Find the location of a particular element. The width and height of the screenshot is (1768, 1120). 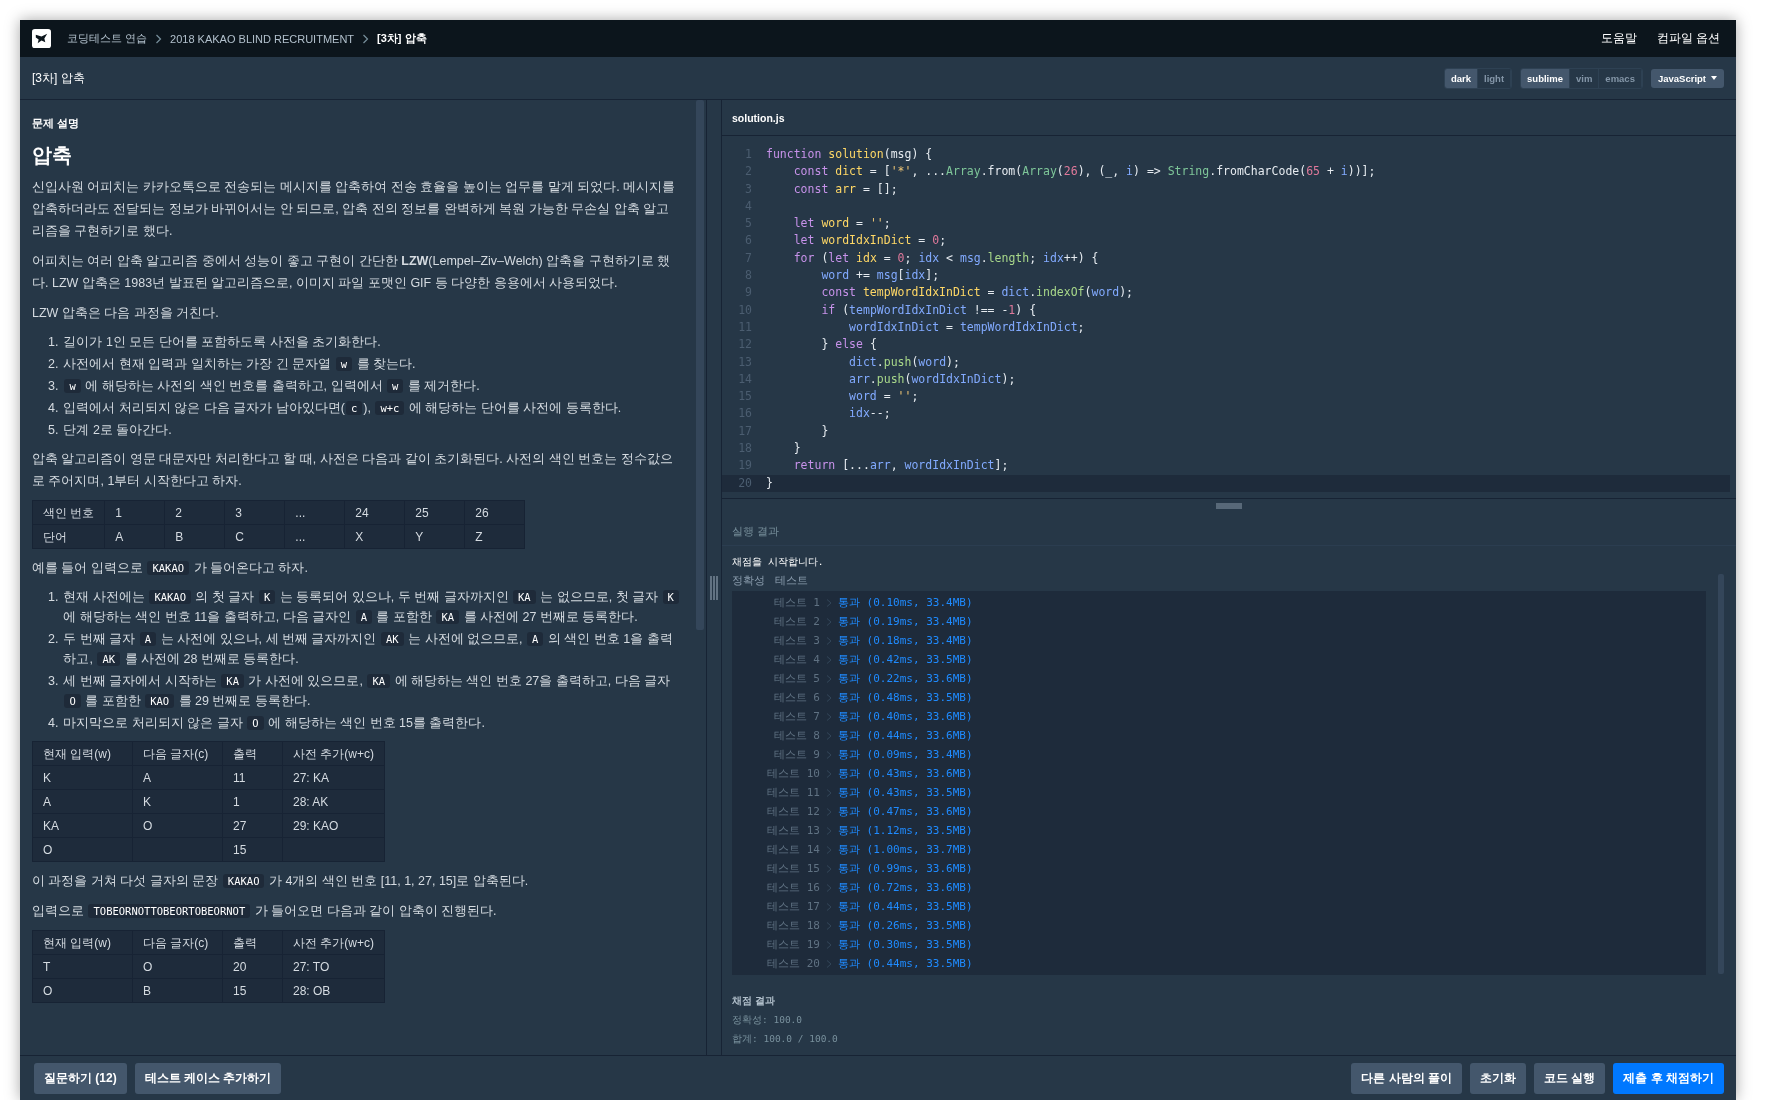

test-label: 테스트 18 is located at coordinates (793, 925).